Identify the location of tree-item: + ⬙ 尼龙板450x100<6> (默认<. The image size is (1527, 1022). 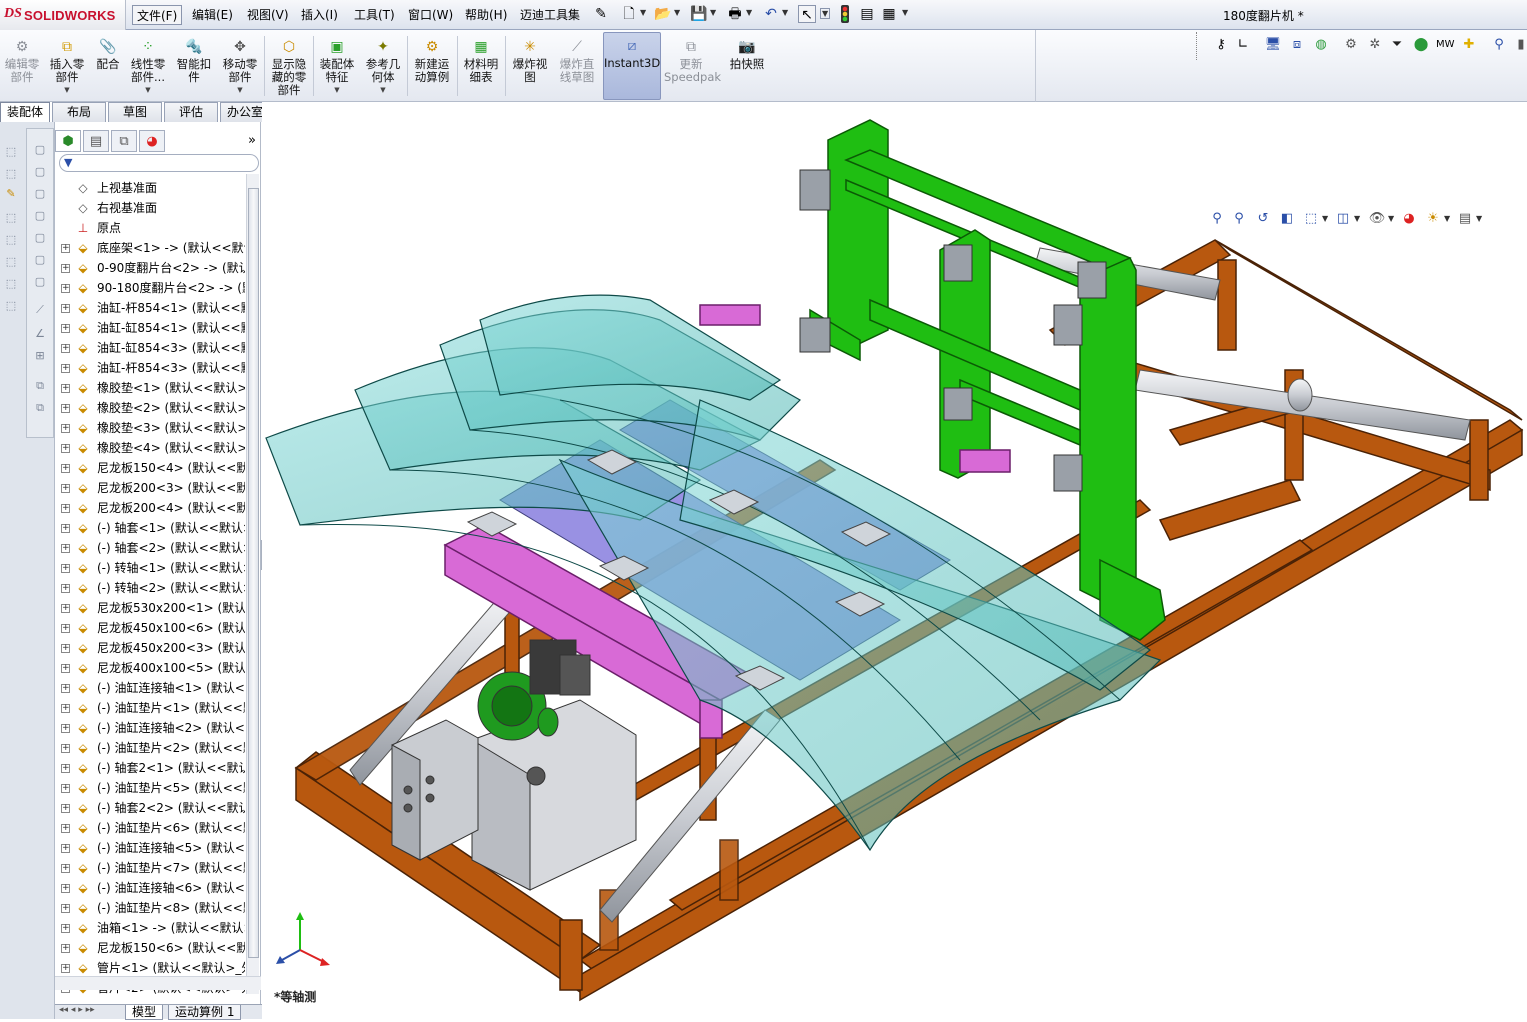
(150, 628).